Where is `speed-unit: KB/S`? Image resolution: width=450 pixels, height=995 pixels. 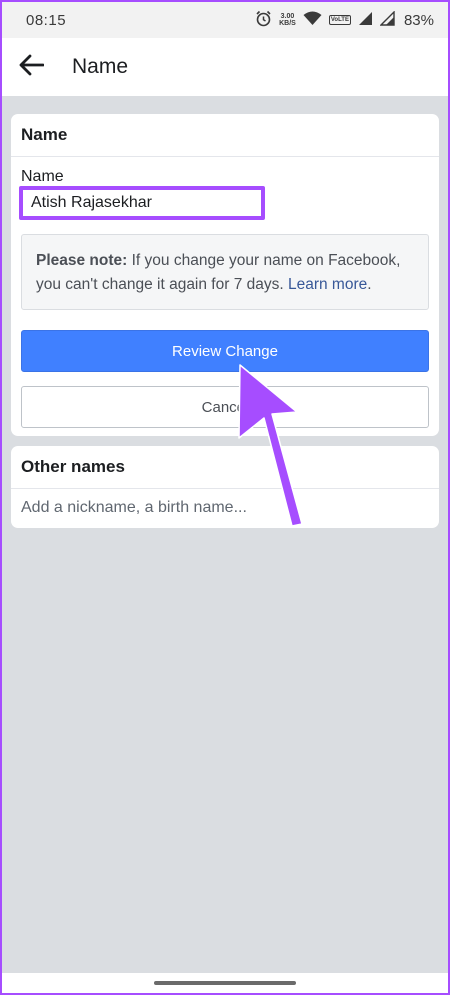 speed-unit: KB/S is located at coordinates (287, 23).